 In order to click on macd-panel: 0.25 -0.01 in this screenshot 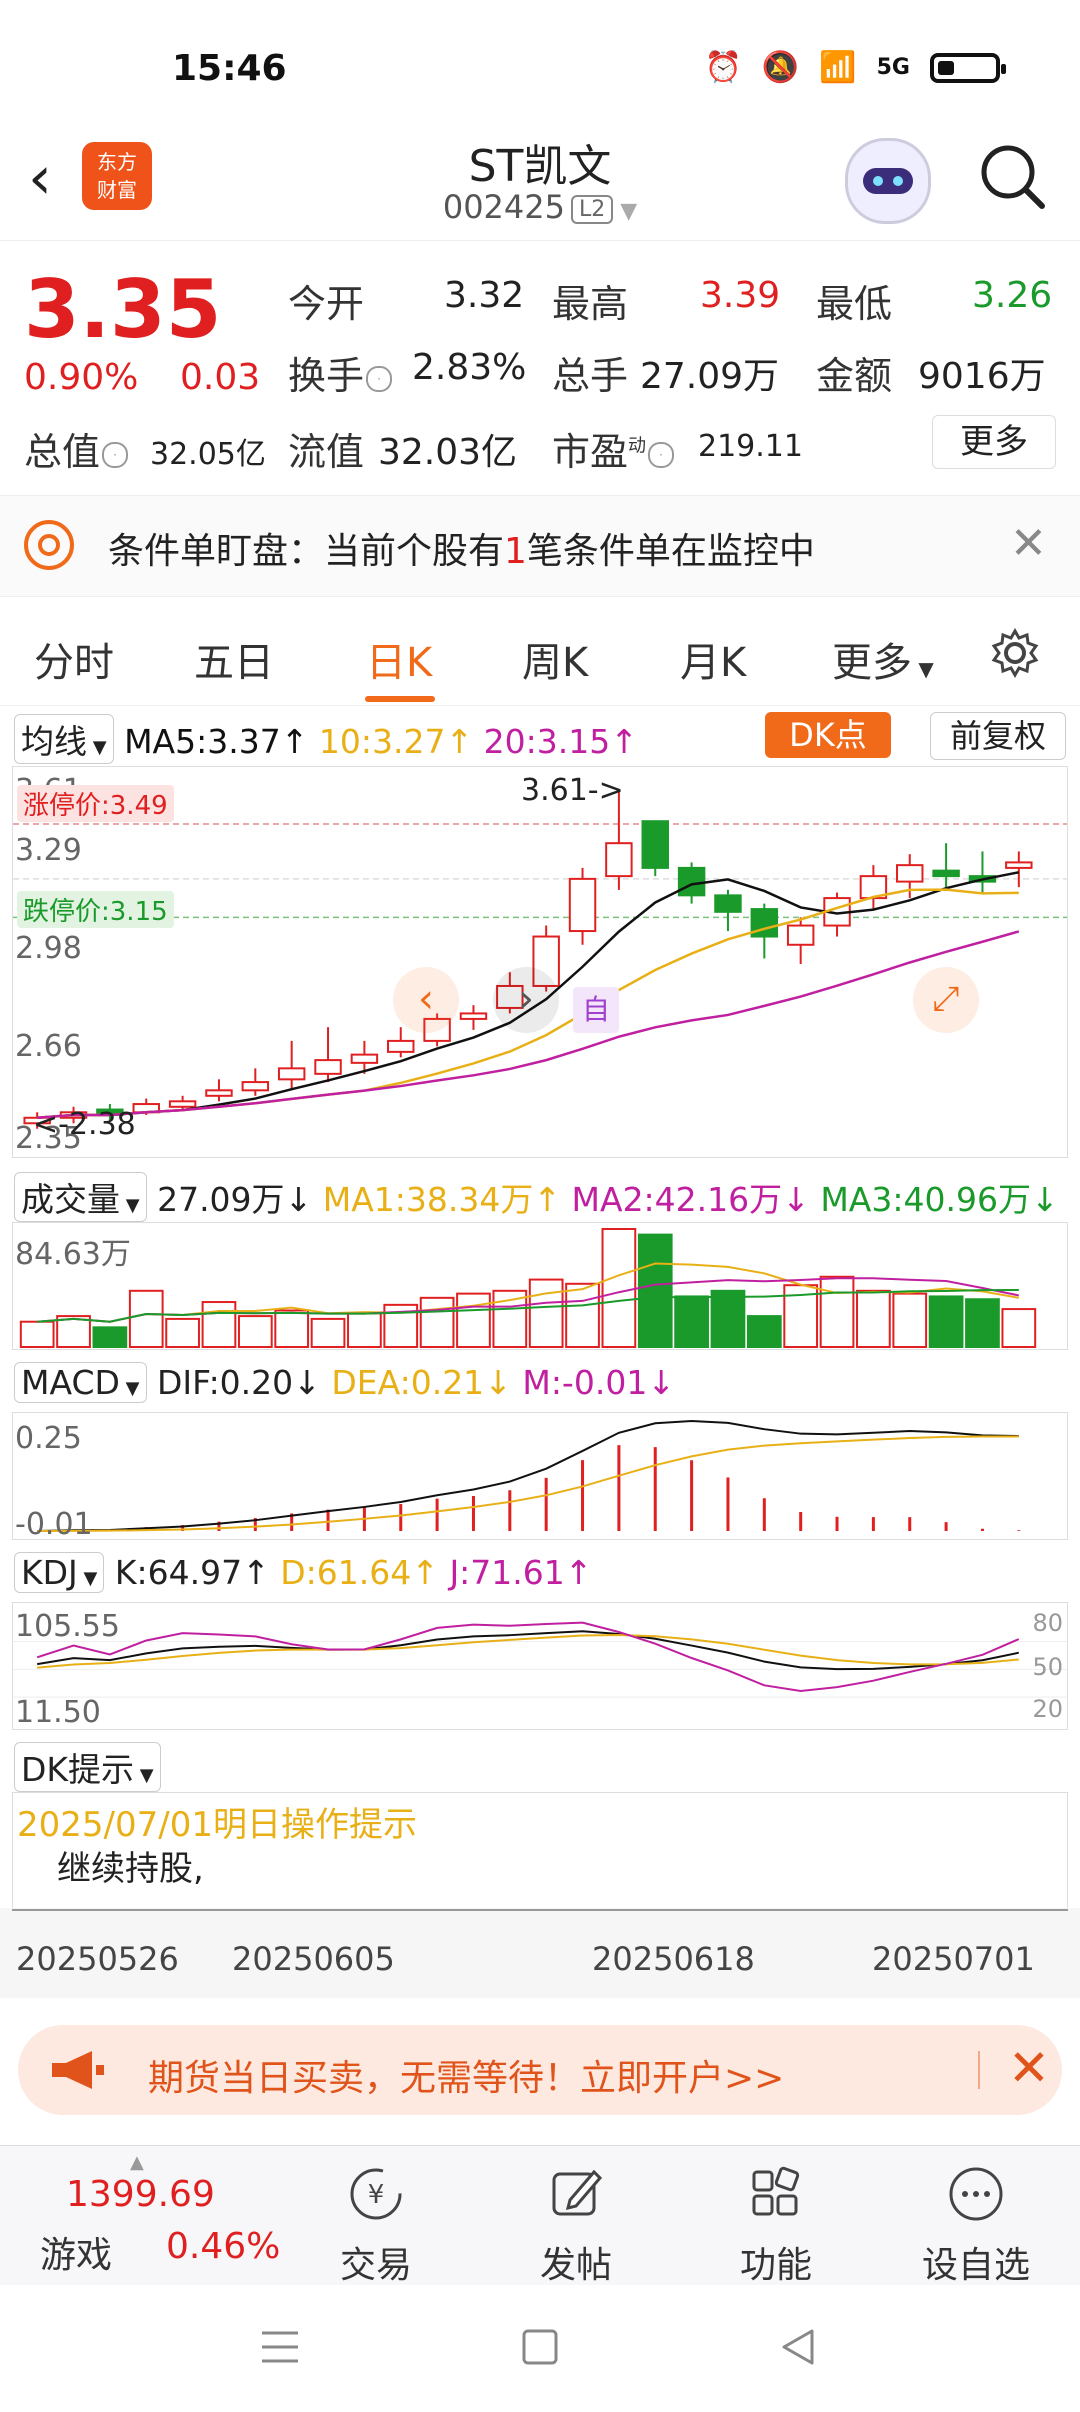, I will do `click(540, 1477)`.